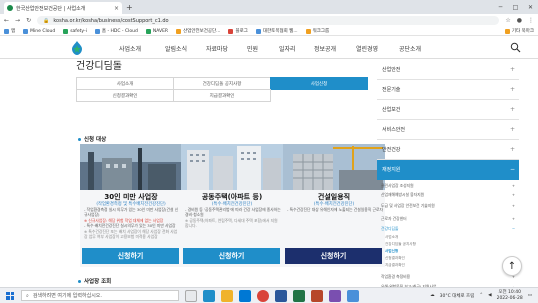  Describe the element at coordinates (448, 70) in the screenshot. I see `sidebar-item-industrial-safety: 산업안전 +` at that location.